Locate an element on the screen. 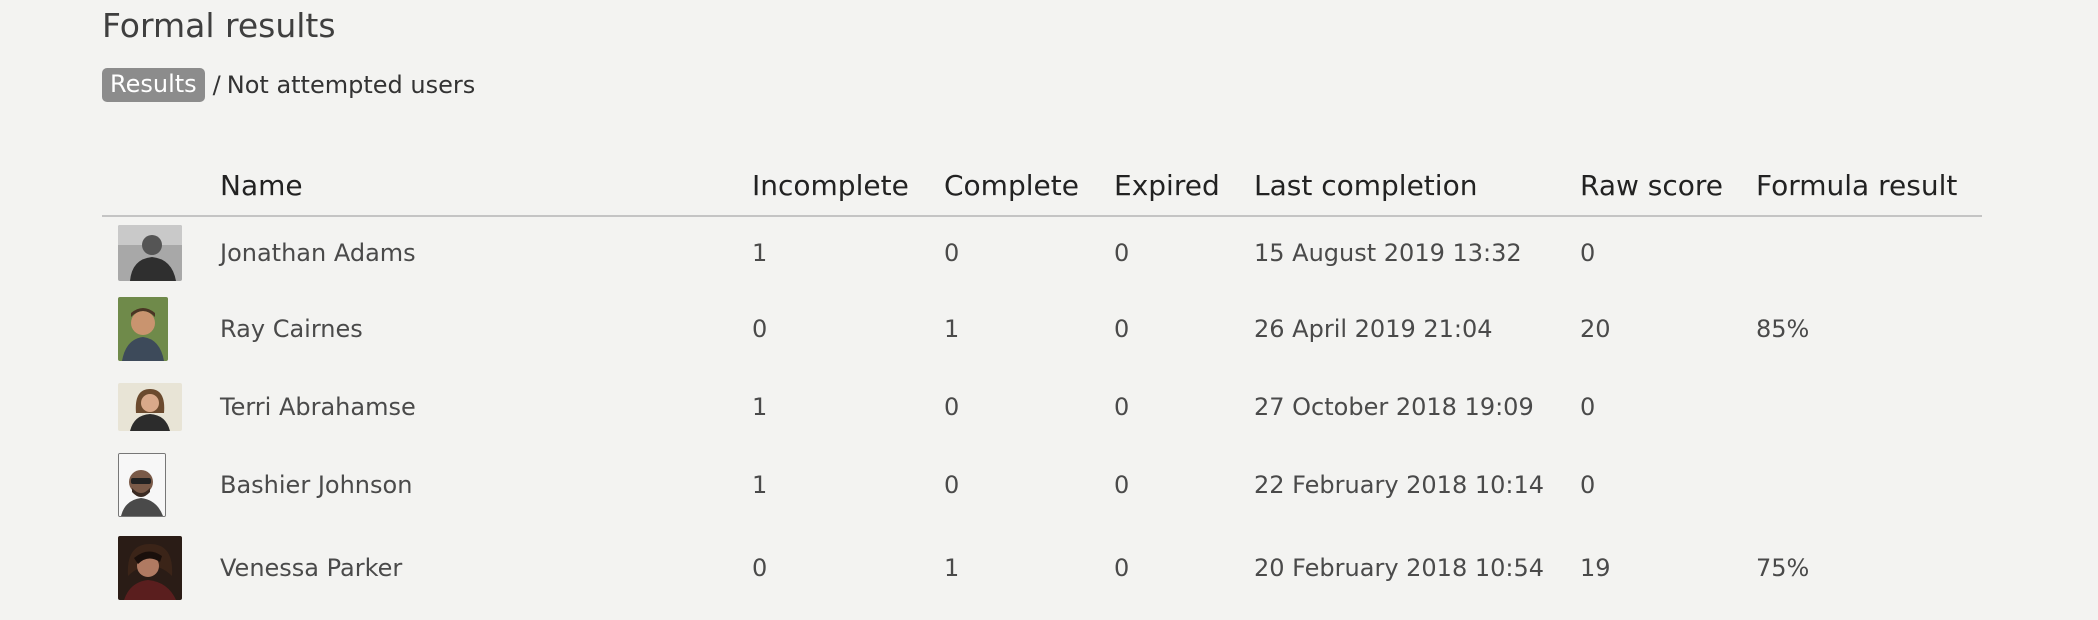 The width and height of the screenshot is (2098, 620). column-header-name: Name is located at coordinates (486, 186).